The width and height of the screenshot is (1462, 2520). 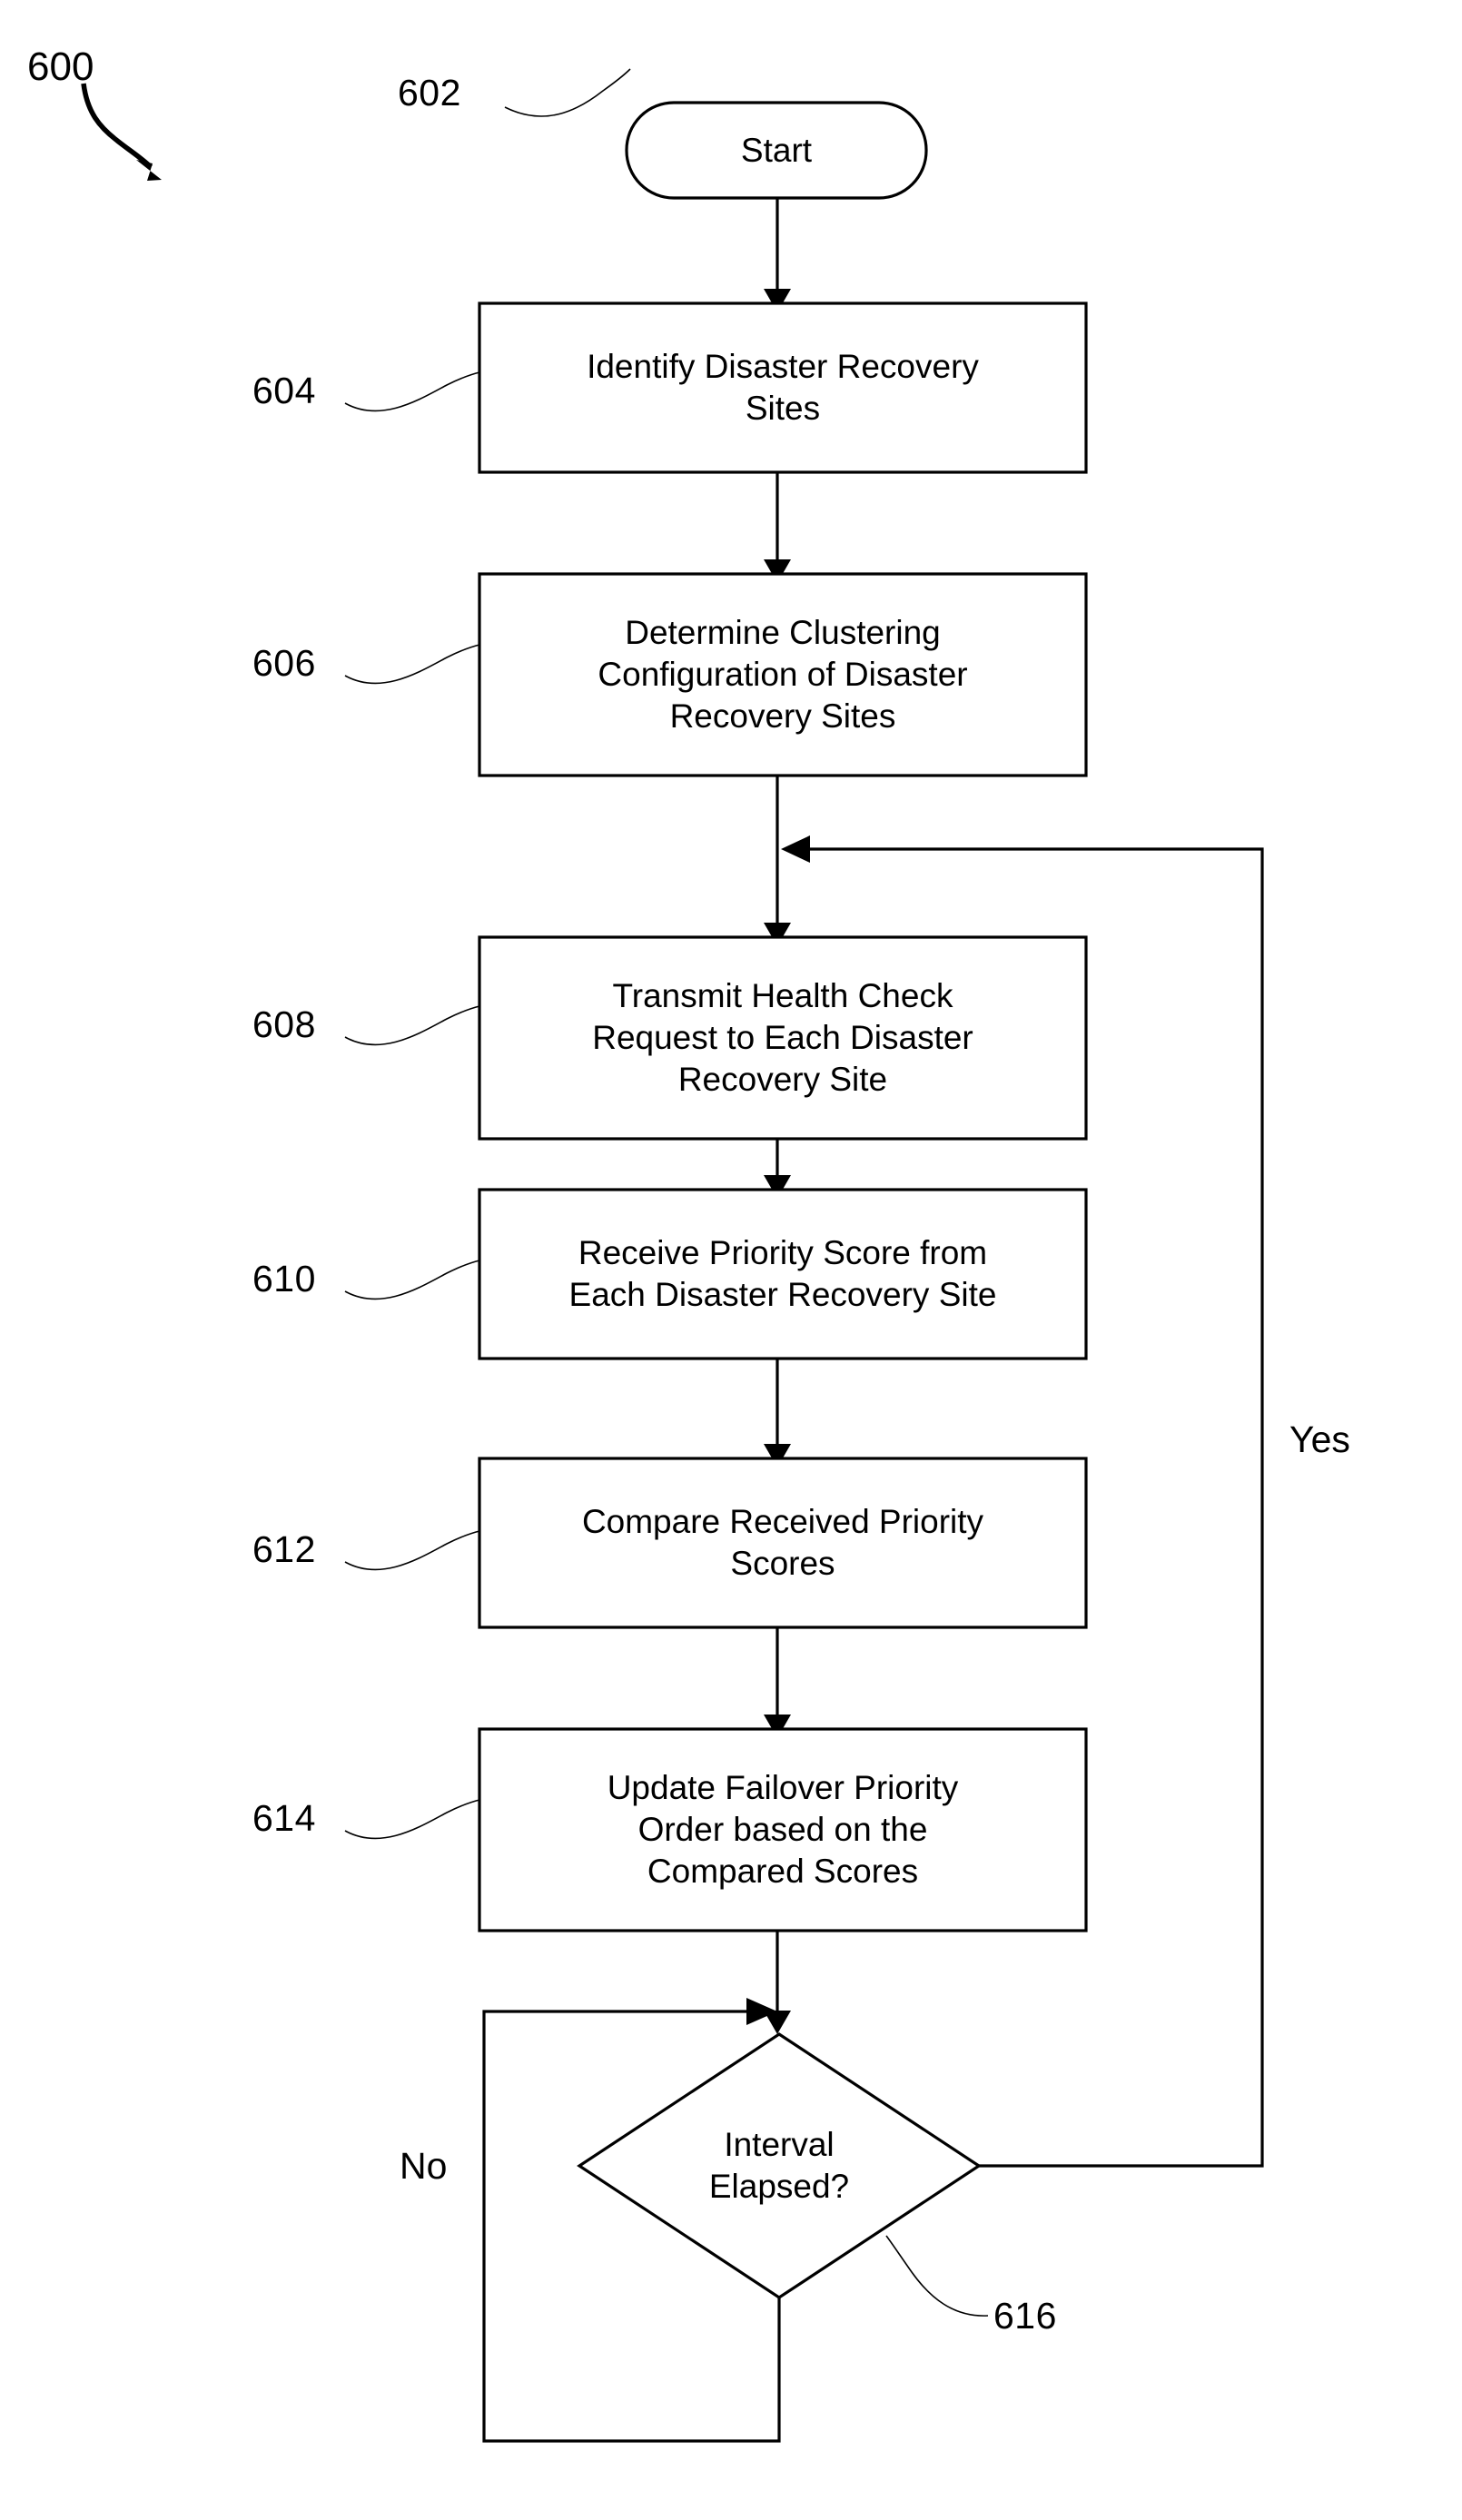 I want to click on reference-numeral-606: 606, so click(x=284, y=663).